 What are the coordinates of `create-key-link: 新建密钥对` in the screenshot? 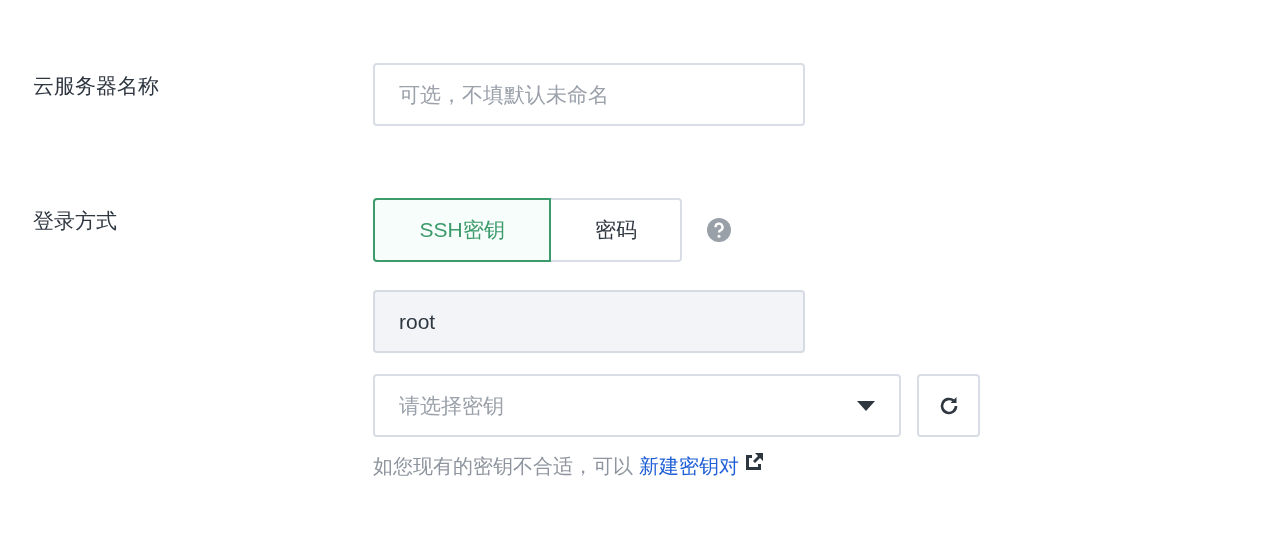 It's located at (688, 466).